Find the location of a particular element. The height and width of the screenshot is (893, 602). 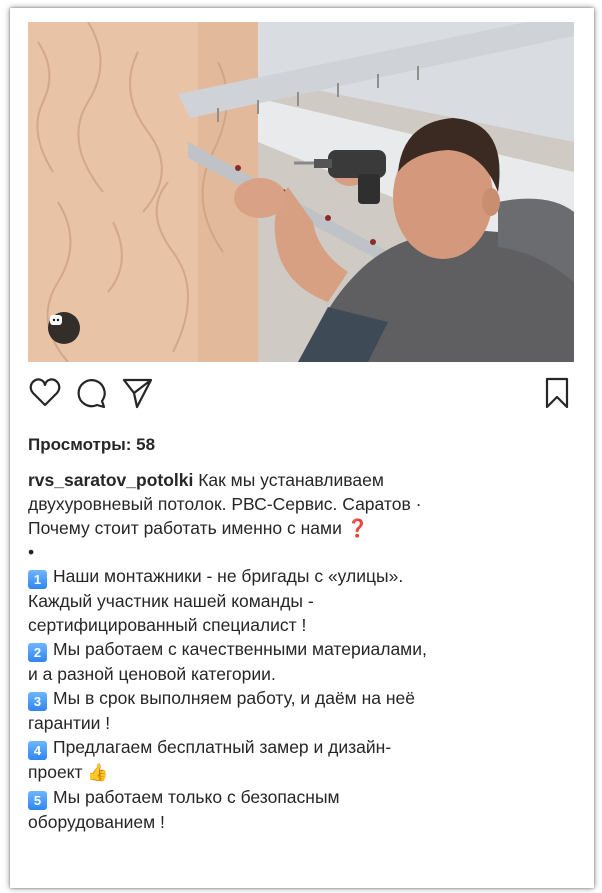

list-item-text: Предлагаем бесплатный замер и дизайн- is located at coordinates (222, 747).